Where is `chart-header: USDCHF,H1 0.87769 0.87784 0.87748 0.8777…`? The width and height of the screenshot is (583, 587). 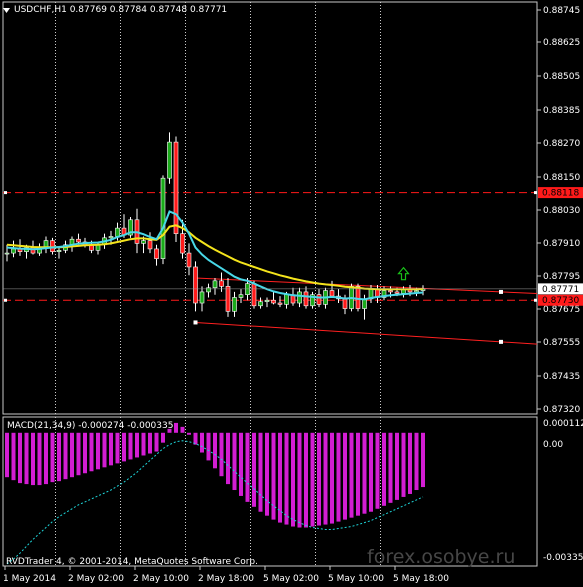
chart-header: USDCHF,H1 0.87769 0.87784 0.87748 0.8777… is located at coordinates (115, 10).